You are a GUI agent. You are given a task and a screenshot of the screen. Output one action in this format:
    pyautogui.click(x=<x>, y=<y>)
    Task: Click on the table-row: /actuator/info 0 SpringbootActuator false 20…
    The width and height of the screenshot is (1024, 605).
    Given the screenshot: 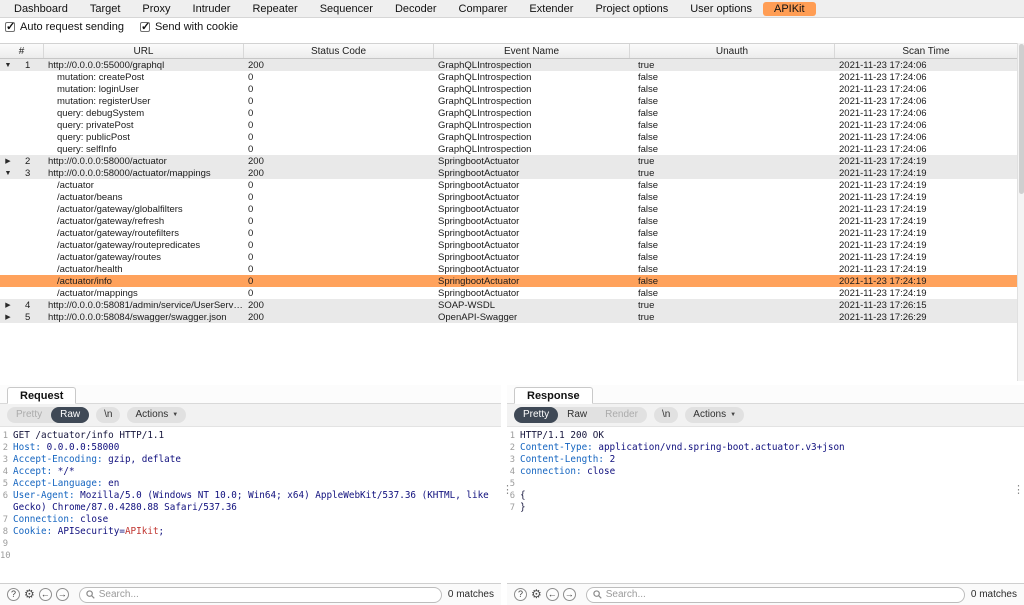 What is the action you would take?
    pyautogui.click(x=508, y=281)
    